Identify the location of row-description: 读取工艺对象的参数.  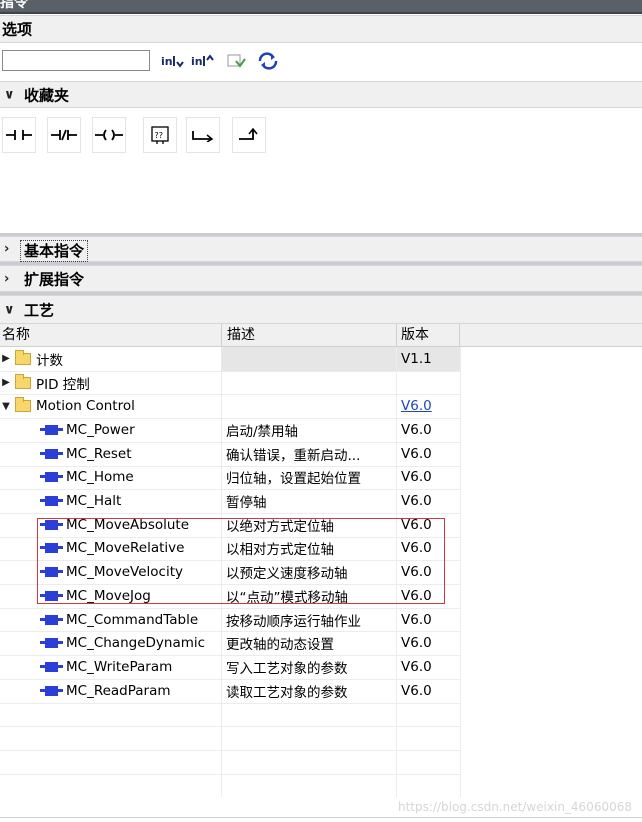
(287, 692).